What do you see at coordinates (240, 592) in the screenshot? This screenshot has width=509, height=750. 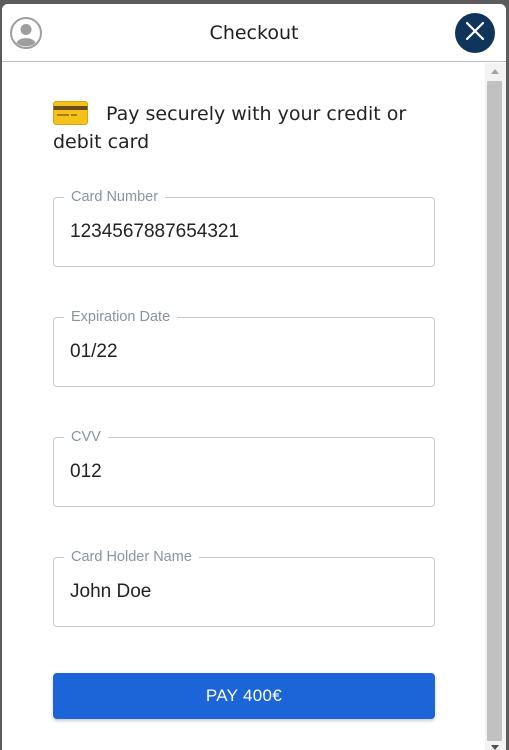 I see `card-holder-name-input` at bounding box center [240, 592].